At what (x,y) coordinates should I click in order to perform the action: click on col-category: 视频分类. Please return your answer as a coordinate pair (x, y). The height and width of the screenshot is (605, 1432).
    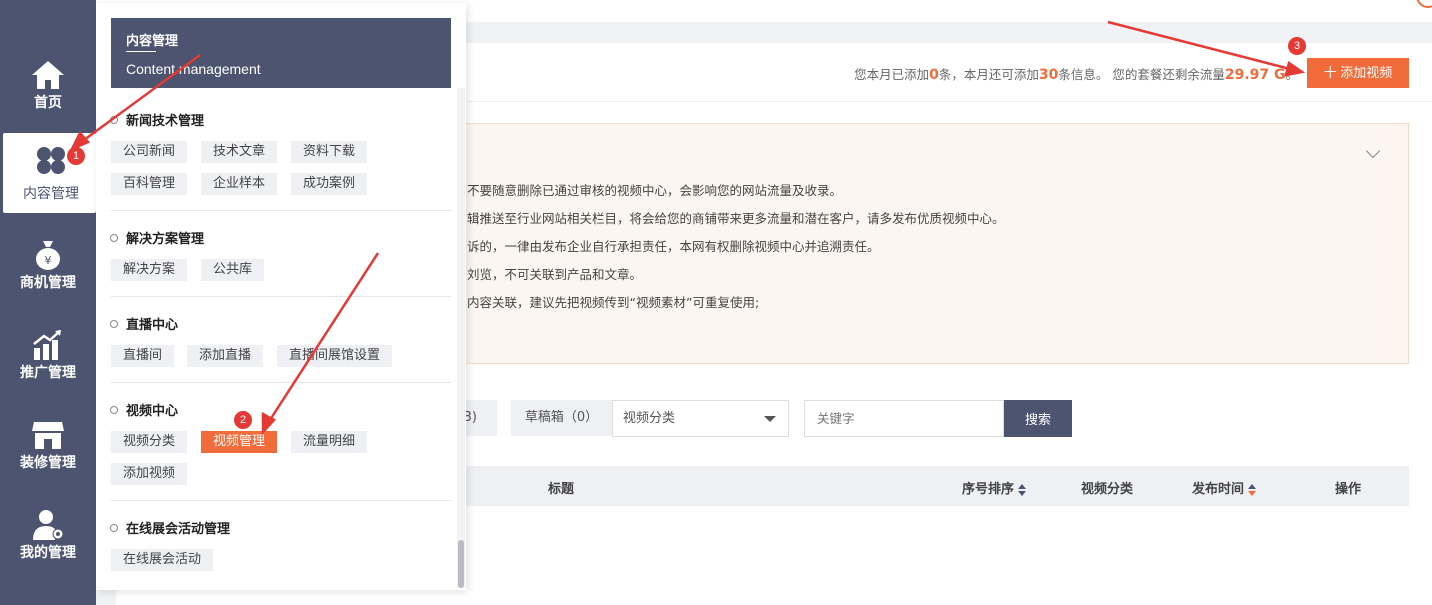
    Looking at the image, I should click on (1107, 489).